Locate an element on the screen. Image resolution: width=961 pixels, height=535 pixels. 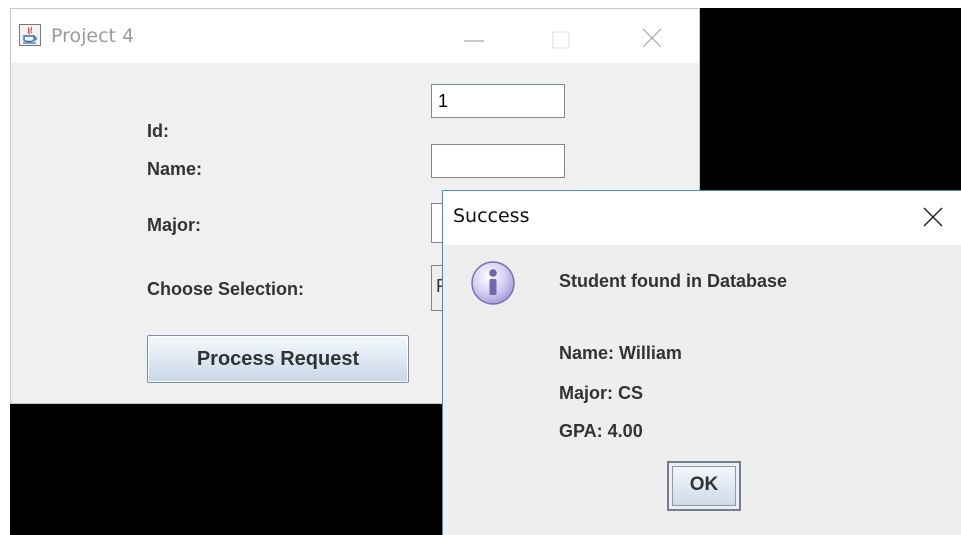
ok-button-label: OK is located at coordinates (704, 486).